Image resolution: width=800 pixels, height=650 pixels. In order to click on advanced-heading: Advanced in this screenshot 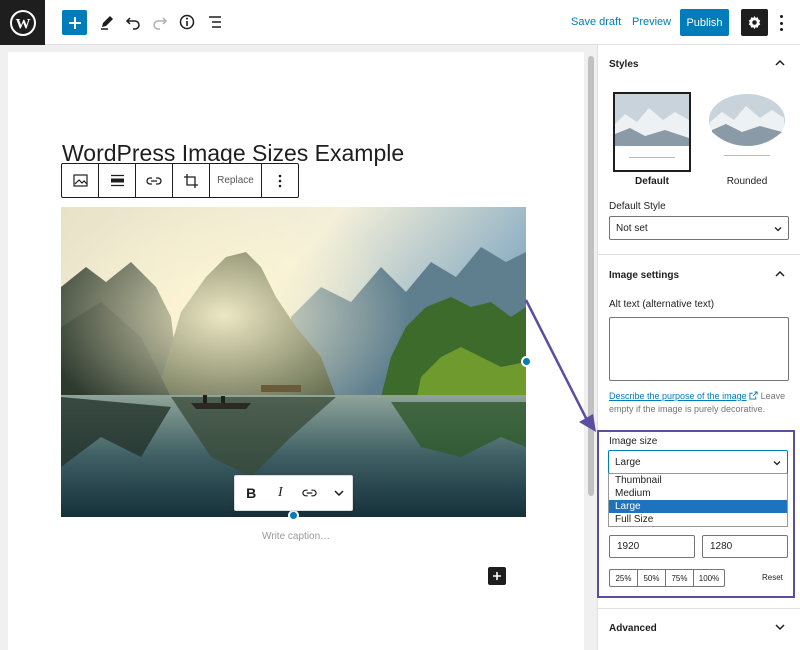, I will do `click(633, 628)`.